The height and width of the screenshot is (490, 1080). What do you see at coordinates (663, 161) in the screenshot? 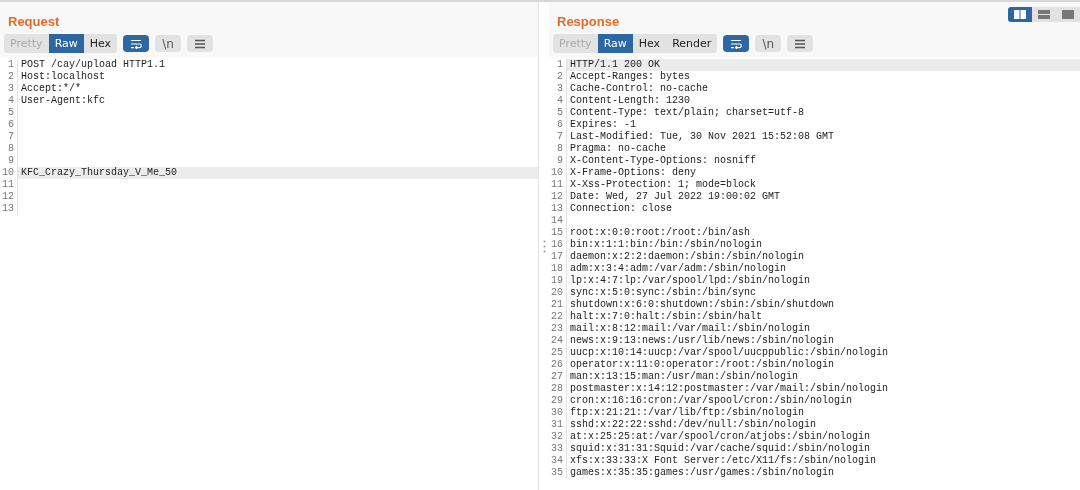
I see `code-line: X-Content-Type-Options: nosniff` at bounding box center [663, 161].